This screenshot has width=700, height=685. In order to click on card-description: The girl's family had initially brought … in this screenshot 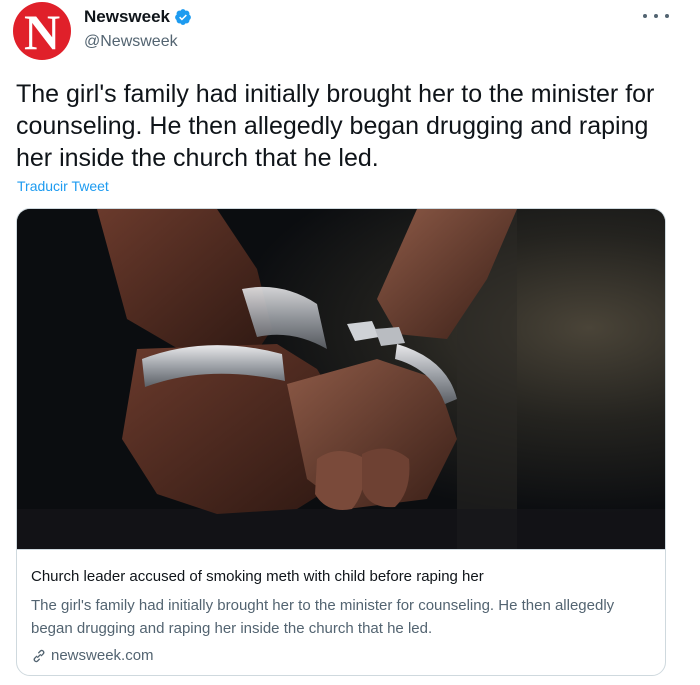, I will do `click(323, 617)`.